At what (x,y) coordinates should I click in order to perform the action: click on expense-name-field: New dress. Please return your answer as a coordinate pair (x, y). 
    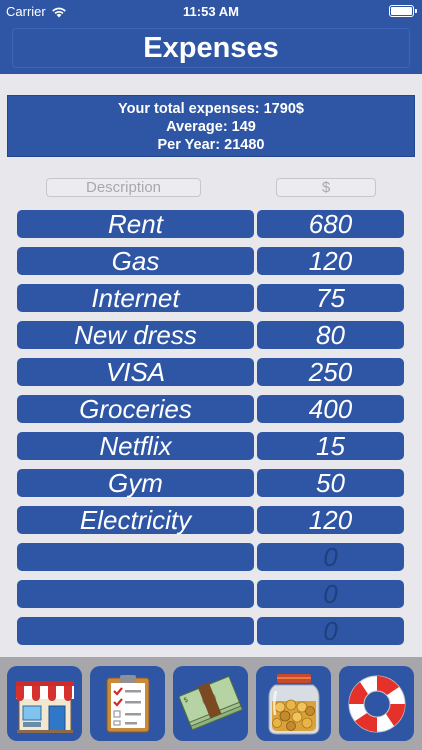
    Looking at the image, I should click on (135, 335).